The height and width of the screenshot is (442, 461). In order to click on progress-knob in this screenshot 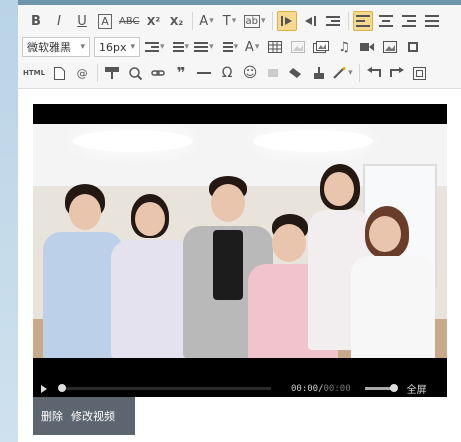, I will do `click(62, 388)`.